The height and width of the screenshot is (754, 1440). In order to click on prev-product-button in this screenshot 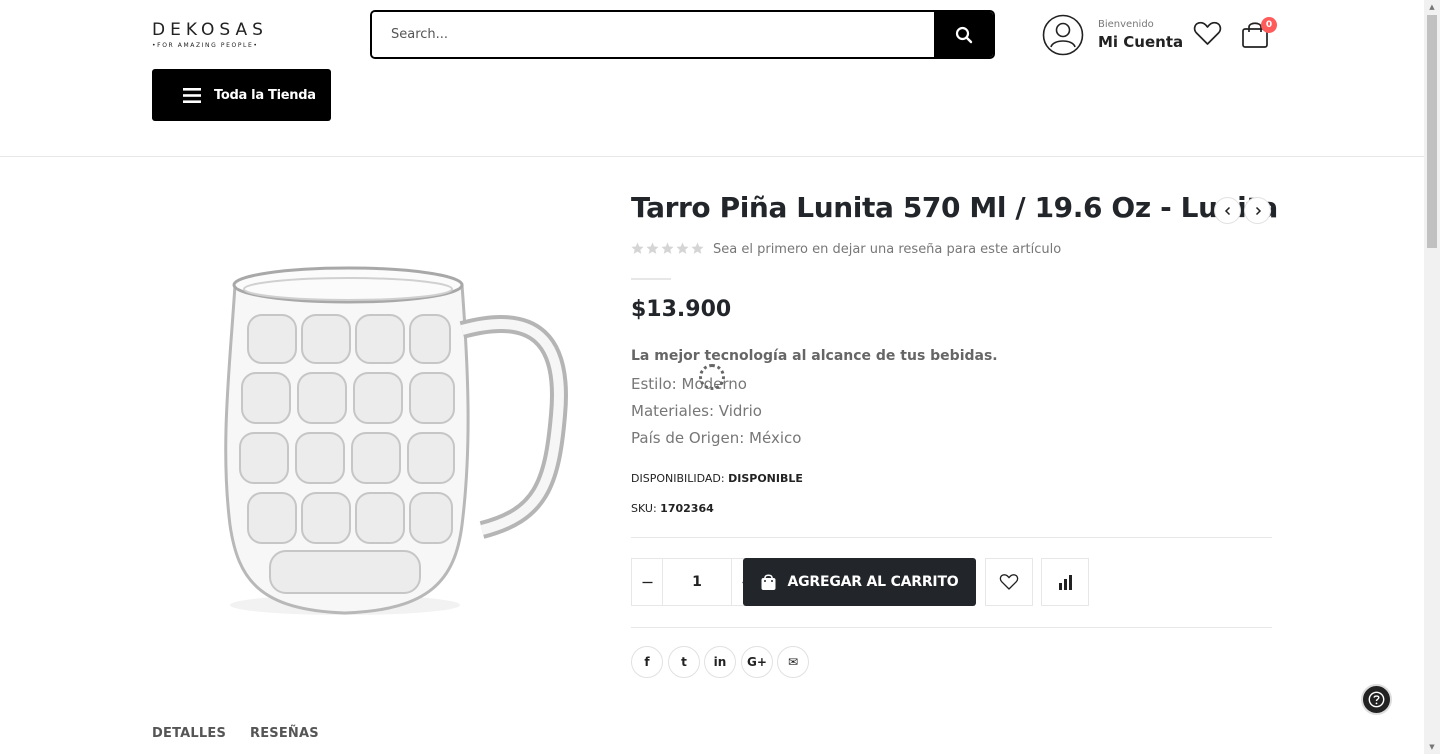, I will do `click(1227, 210)`.